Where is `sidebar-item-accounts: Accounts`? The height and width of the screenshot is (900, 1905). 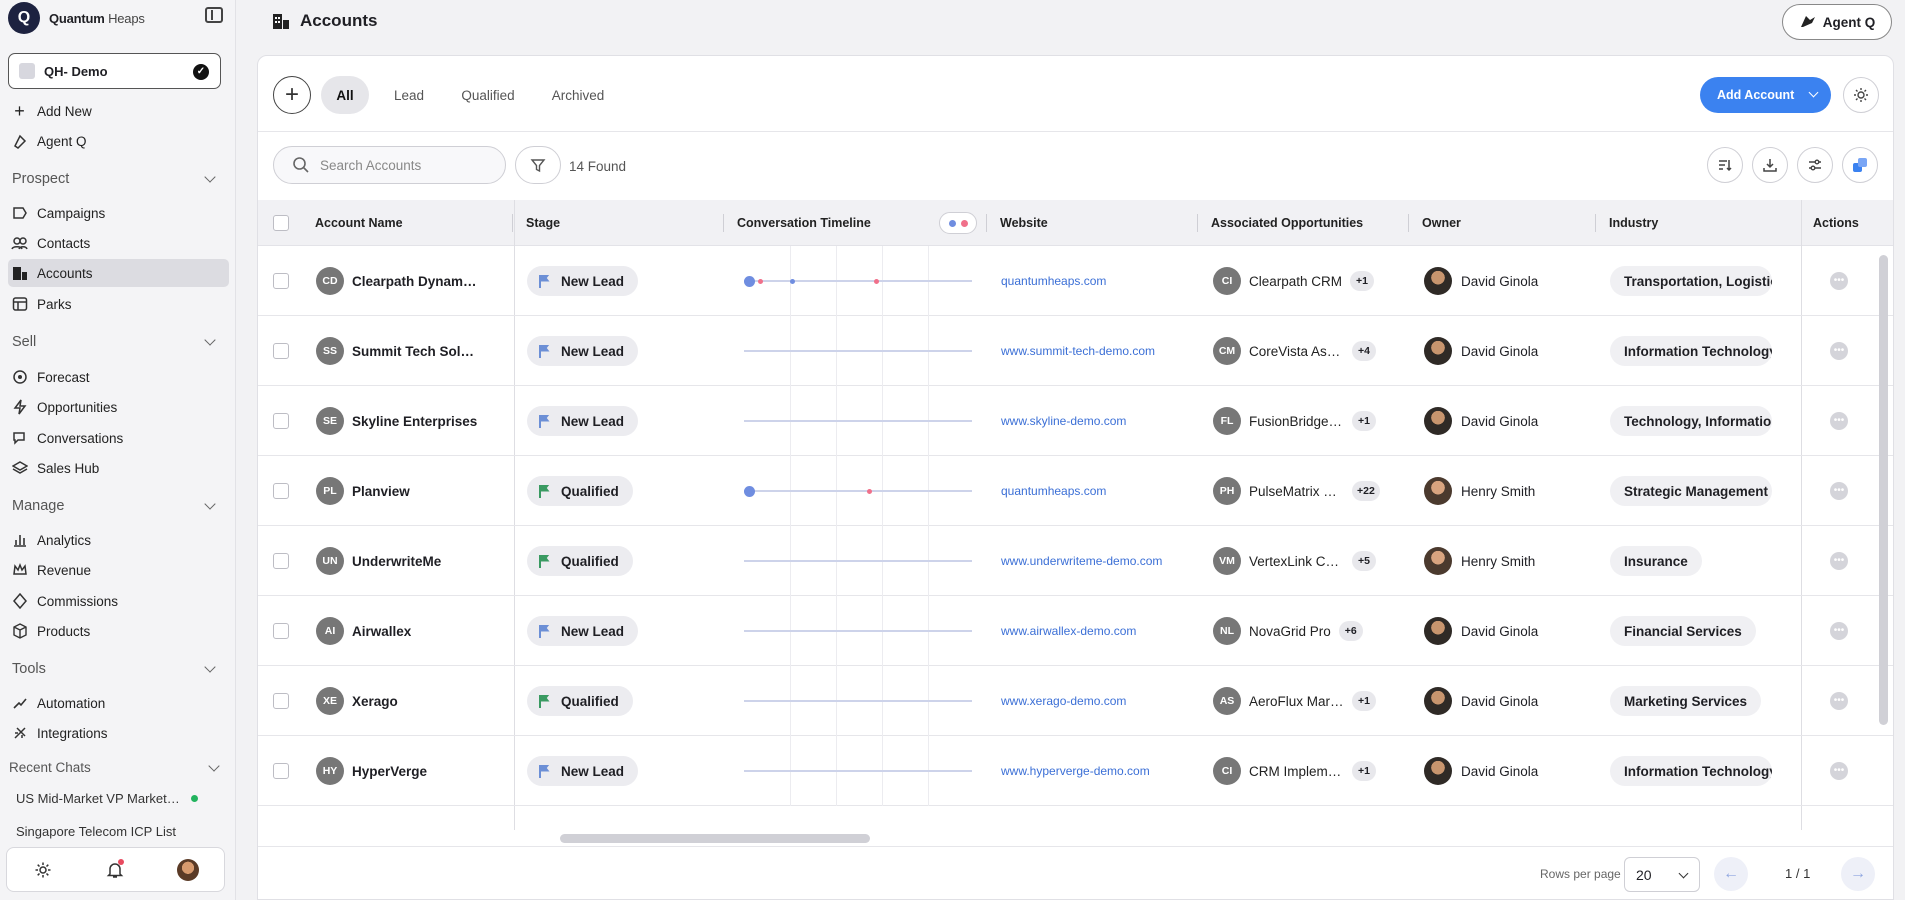 sidebar-item-accounts: Accounts is located at coordinates (118, 273).